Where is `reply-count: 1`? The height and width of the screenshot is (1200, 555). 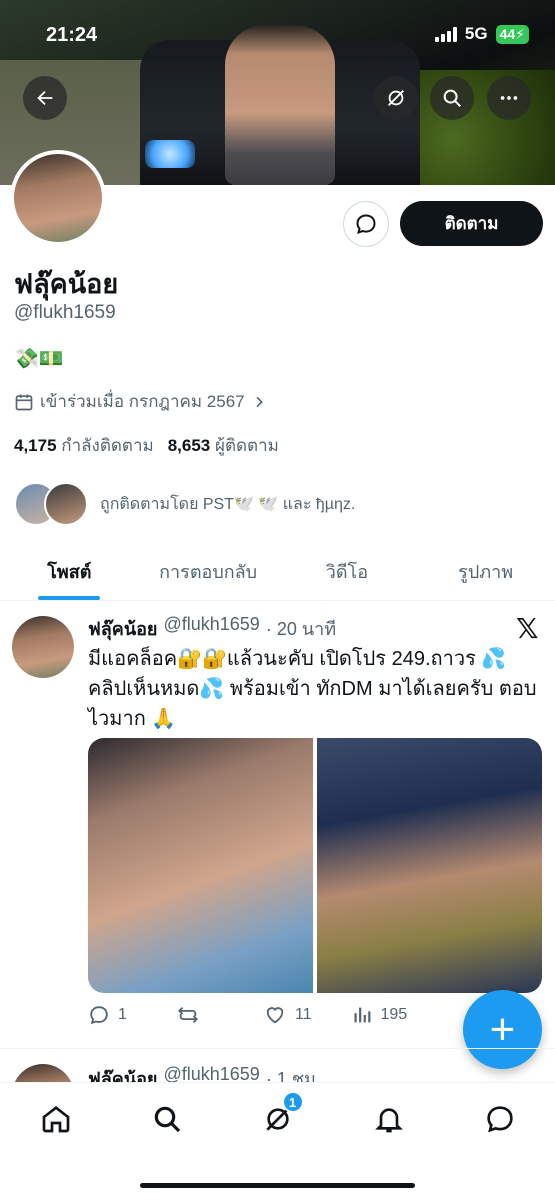 reply-count: 1 is located at coordinates (122, 1014).